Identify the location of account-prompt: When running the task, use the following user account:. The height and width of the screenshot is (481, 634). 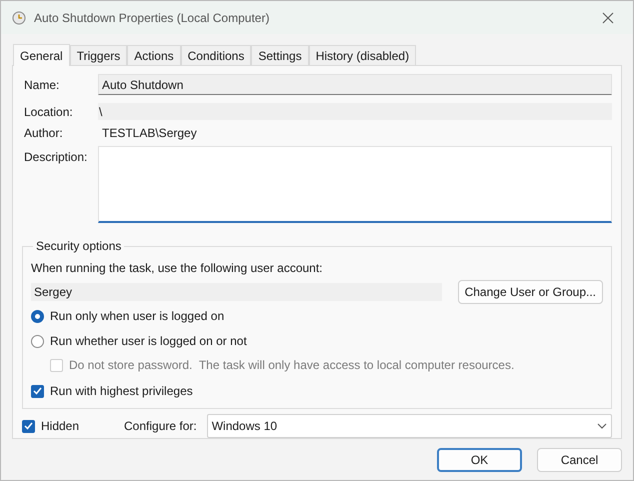
(177, 268).